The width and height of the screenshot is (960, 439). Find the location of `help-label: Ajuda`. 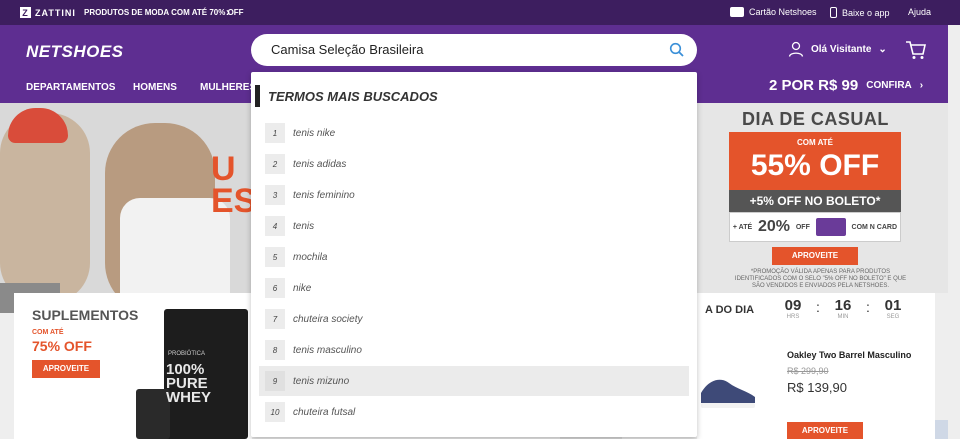

help-label: Ajuda is located at coordinates (920, 12).